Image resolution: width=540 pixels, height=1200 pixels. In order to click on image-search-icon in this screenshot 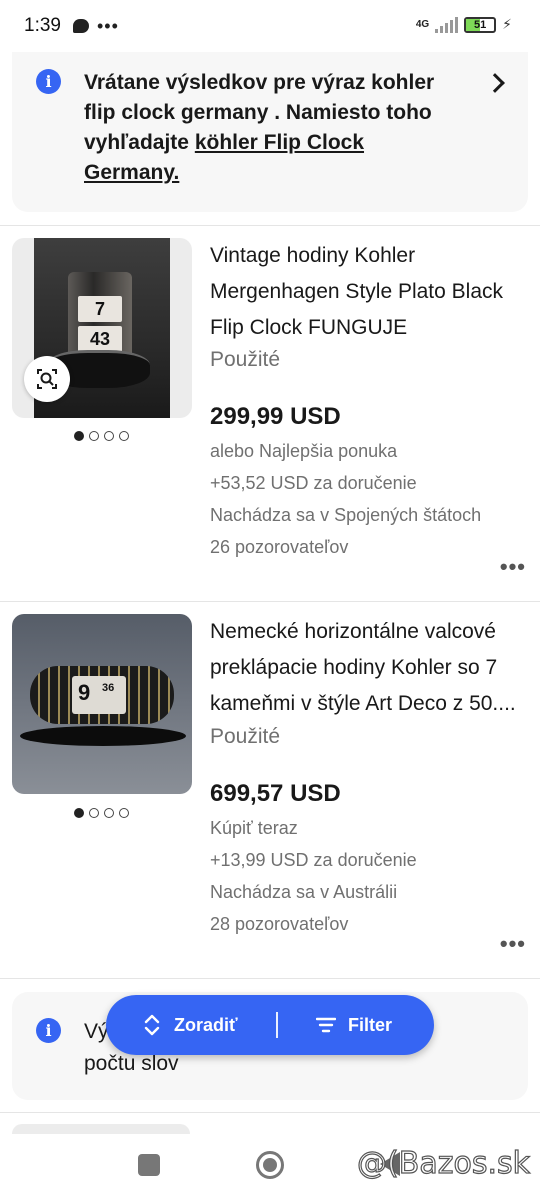, I will do `click(47, 379)`.